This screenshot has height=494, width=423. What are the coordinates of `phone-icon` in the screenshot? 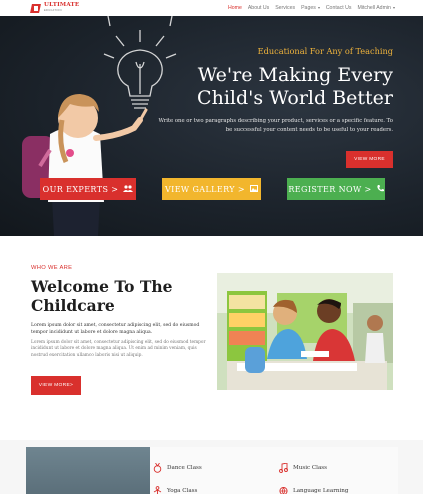 It's located at (380, 189).